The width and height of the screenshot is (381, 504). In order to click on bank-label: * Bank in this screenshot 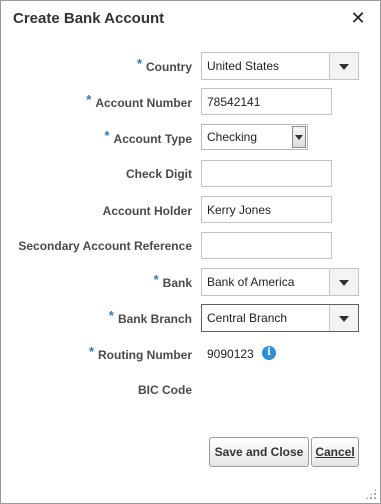, I will do `click(172, 281)`.